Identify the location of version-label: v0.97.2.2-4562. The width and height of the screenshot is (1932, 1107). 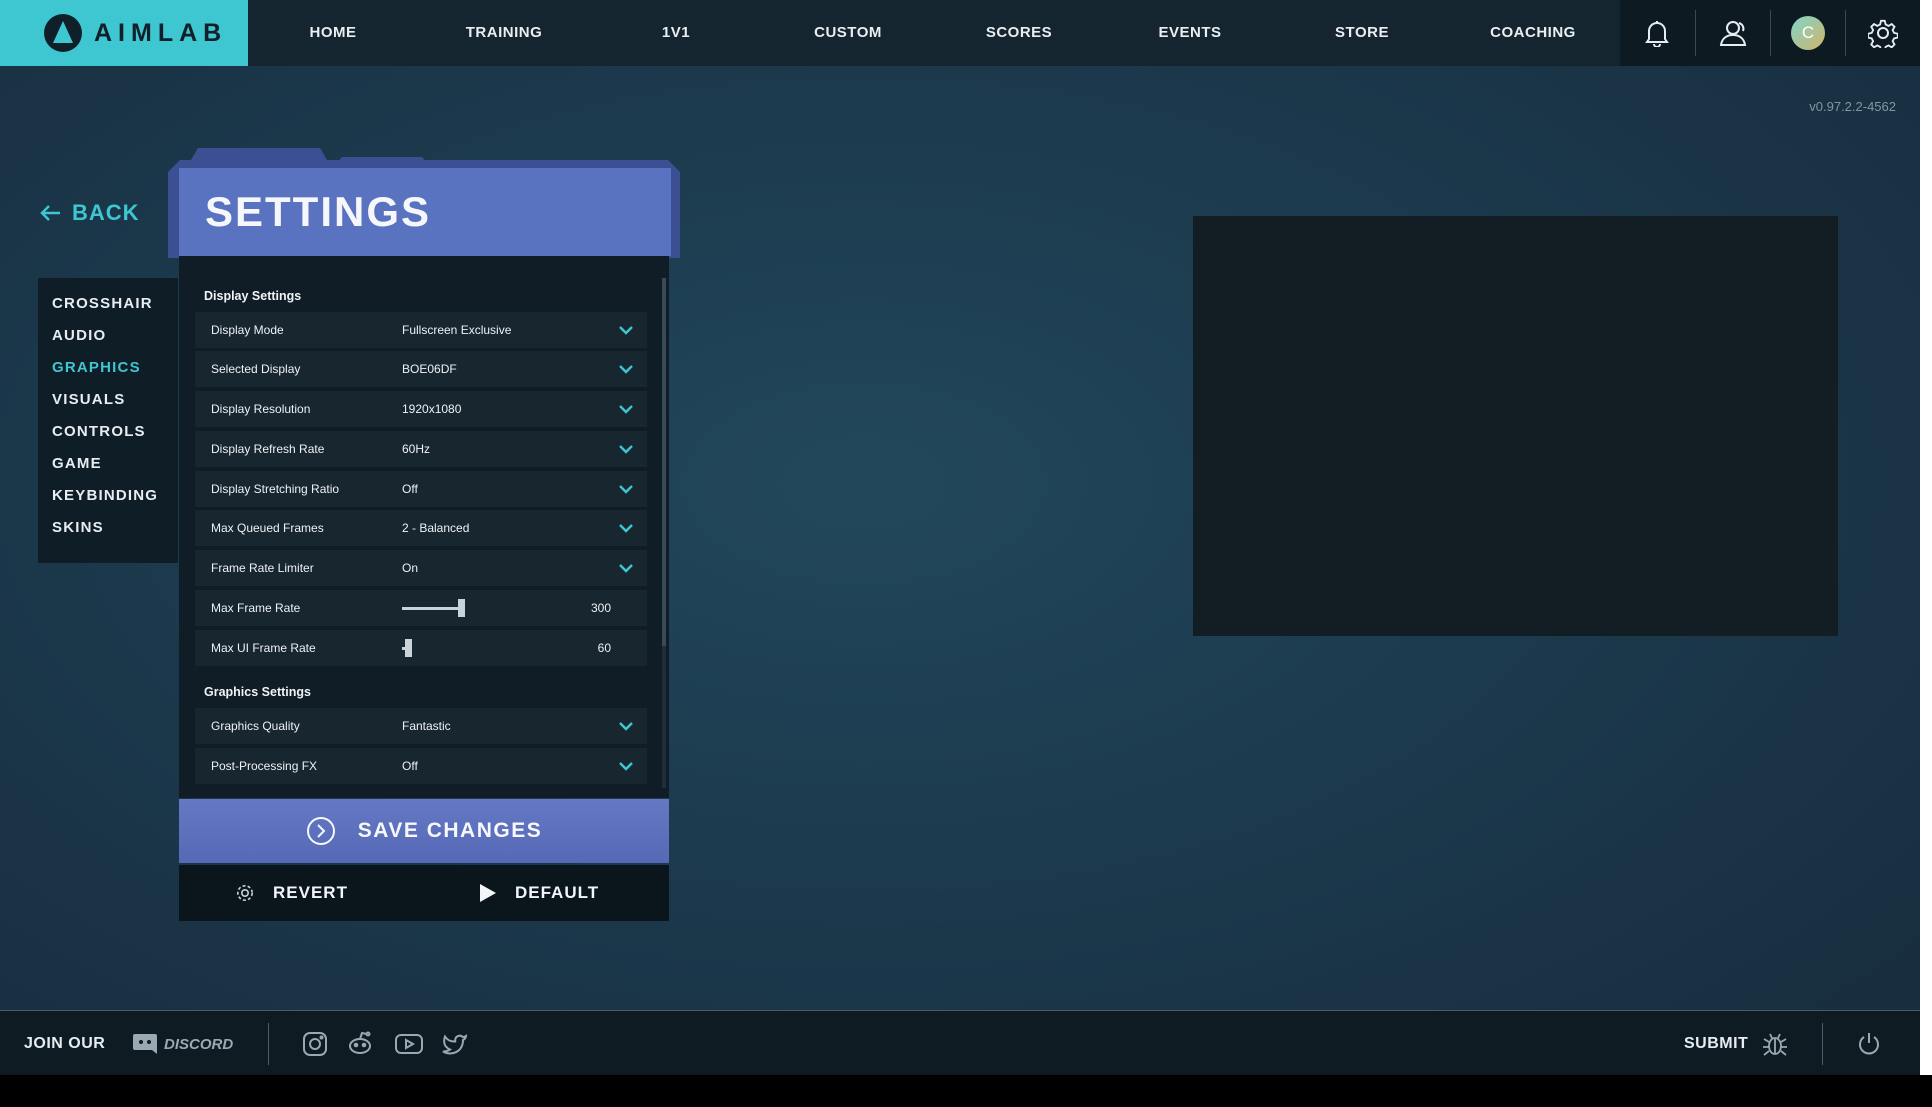
(1852, 106).